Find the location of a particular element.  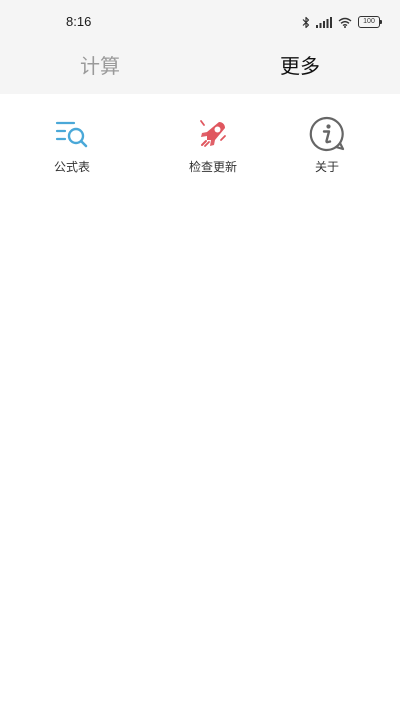

tab-bar: 计算 更多 is located at coordinates (200, 69).